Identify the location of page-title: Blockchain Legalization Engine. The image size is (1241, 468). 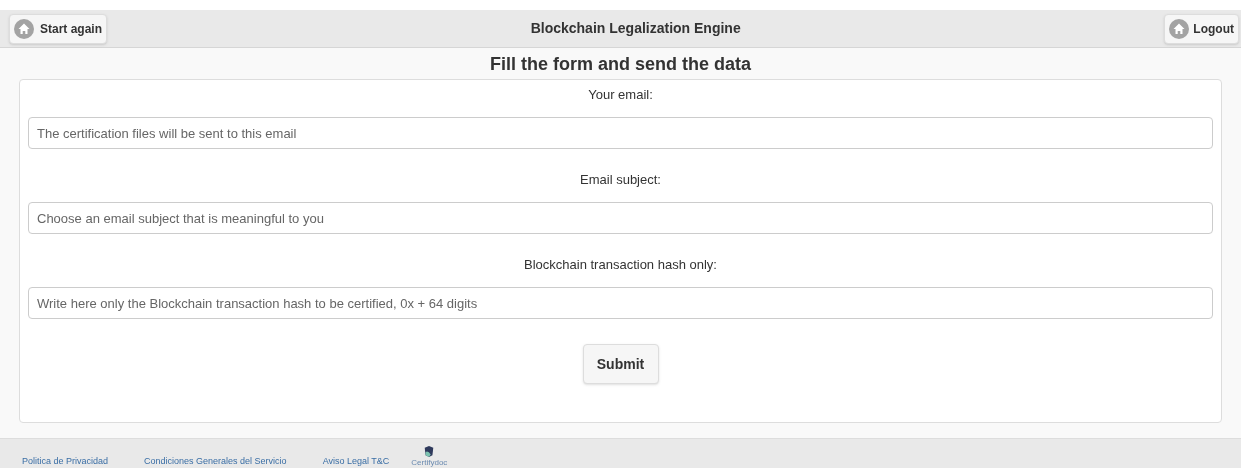
(635, 28).